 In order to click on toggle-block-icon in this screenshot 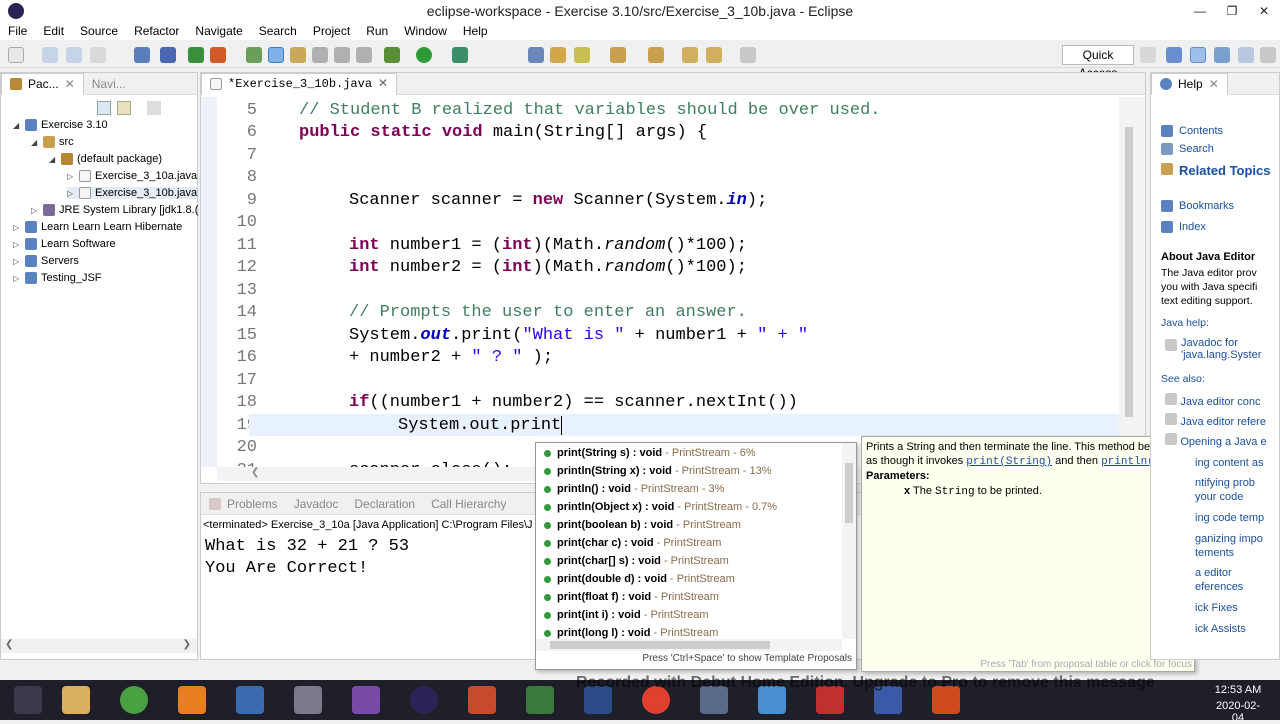, I will do `click(298, 55)`.